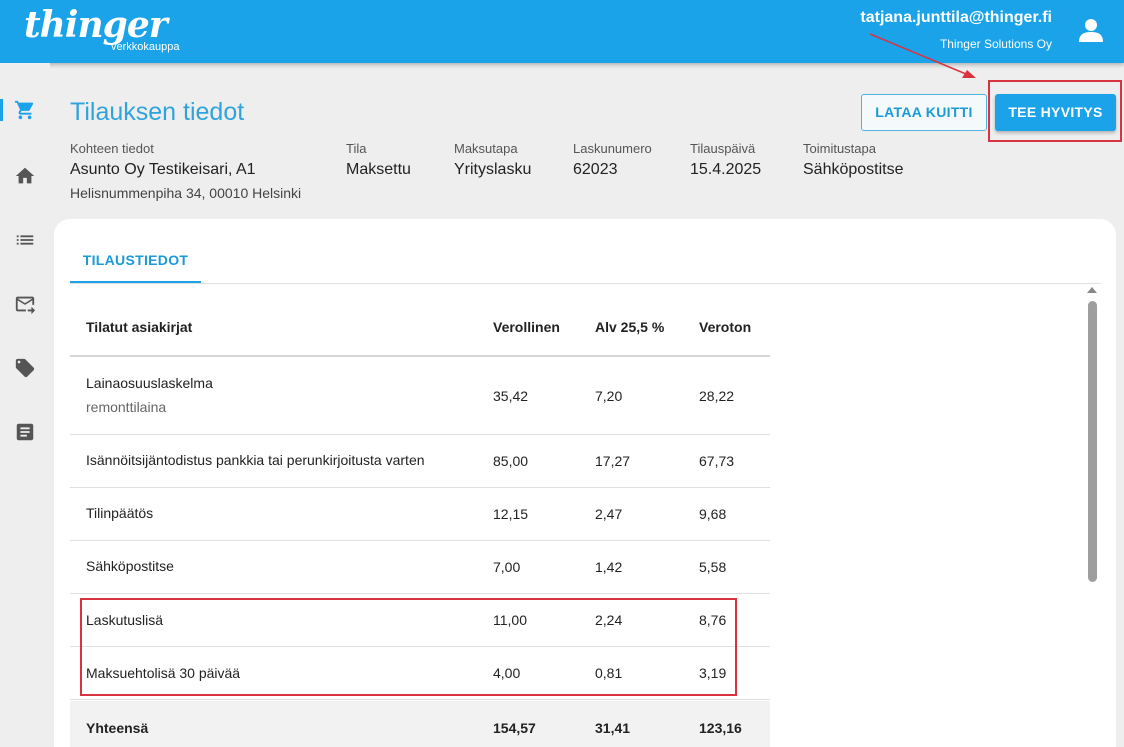 The width and height of the screenshot is (1124, 747). What do you see at coordinates (420, 514) in the screenshot?
I see `table-row: Tilinpäätös 12,15 2,47 9,68` at bounding box center [420, 514].